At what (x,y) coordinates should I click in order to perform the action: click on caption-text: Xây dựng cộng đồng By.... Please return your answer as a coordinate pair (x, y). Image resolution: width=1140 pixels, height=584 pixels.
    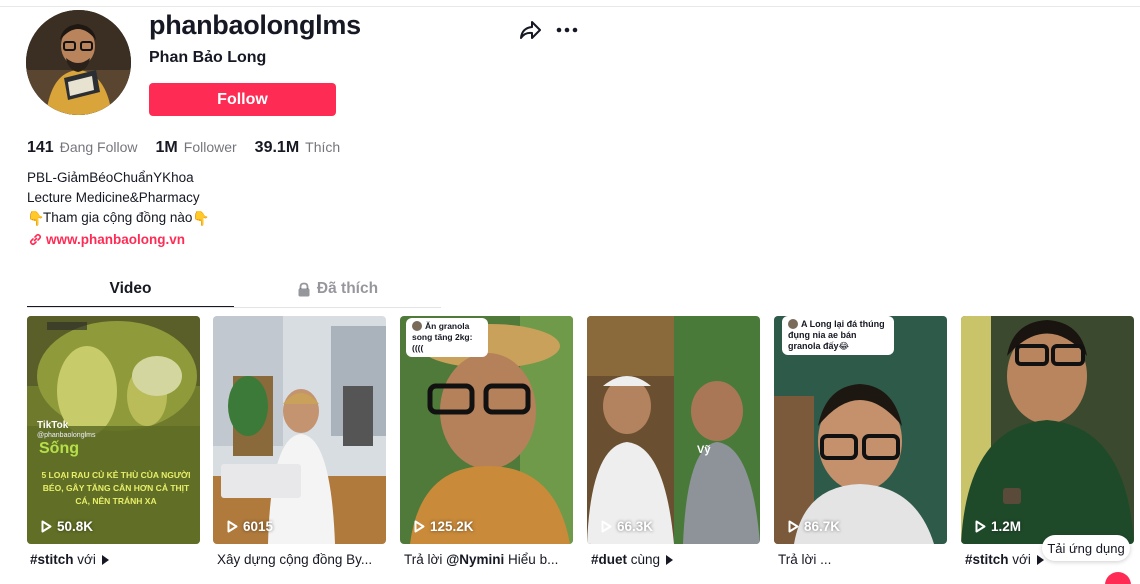
    Looking at the image, I should click on (295, 559).